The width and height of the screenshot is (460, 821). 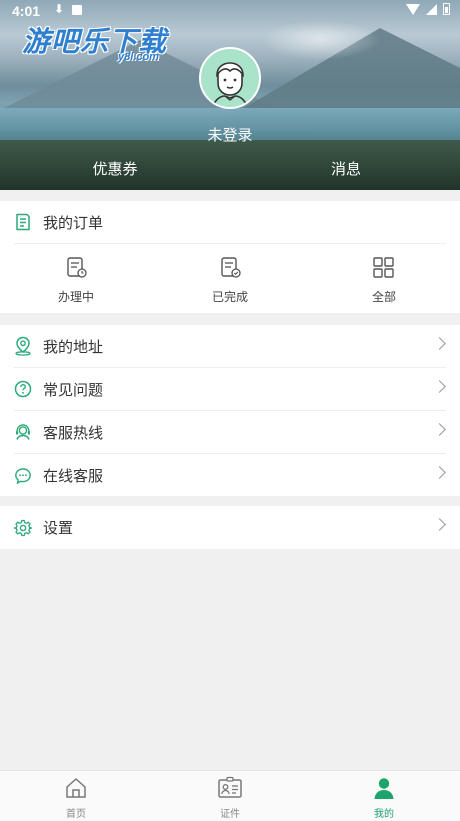 What do you see at coordinates (59, 9) in the screenshot?
I see `download-icon: ⬇` at bounding box center [59, 9].